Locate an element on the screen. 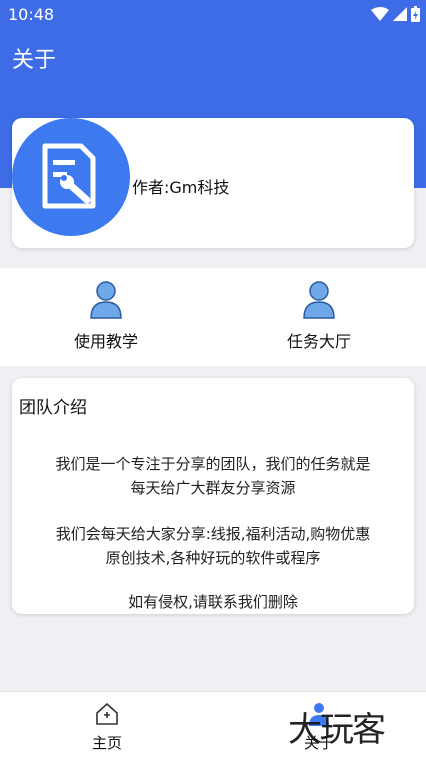 The image size is (426, 757). page-title: 关于 is located at coordinates (34, 60).